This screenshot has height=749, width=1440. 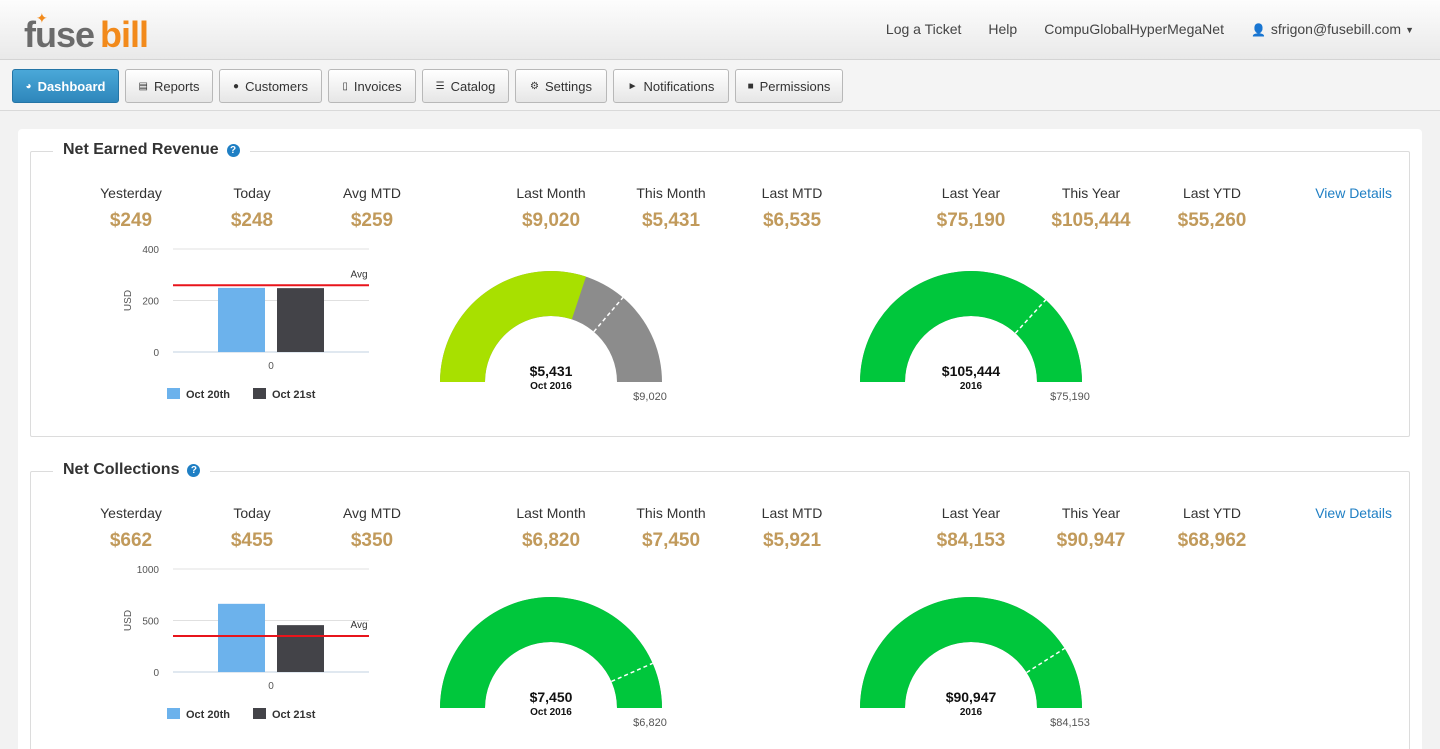 I want to click on nav-label: Notifications, so click(x=679, y=86).